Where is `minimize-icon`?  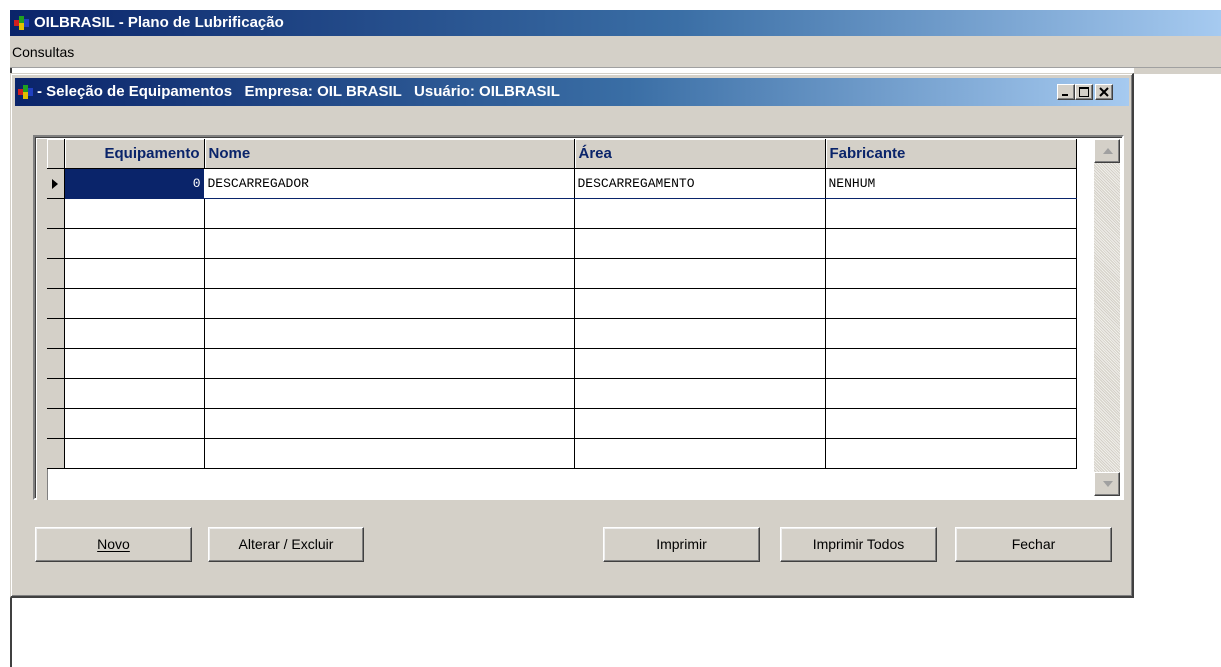 minimize-icon is located at coordinates (1065, 95).